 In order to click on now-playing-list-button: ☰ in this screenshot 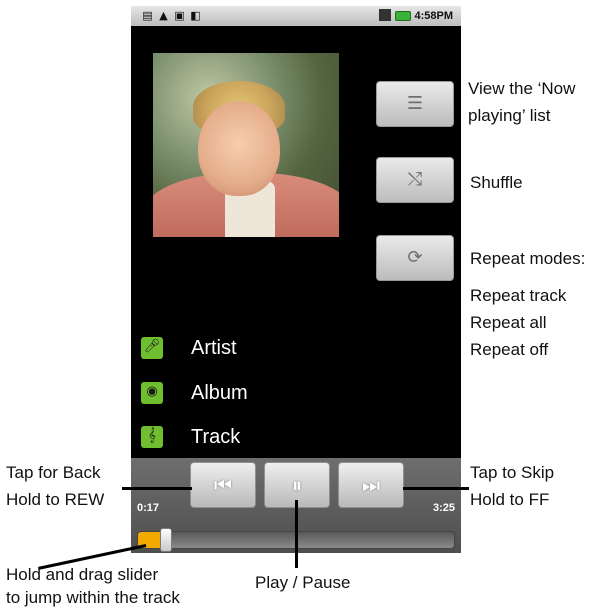, I will do `click(415, 104)`.